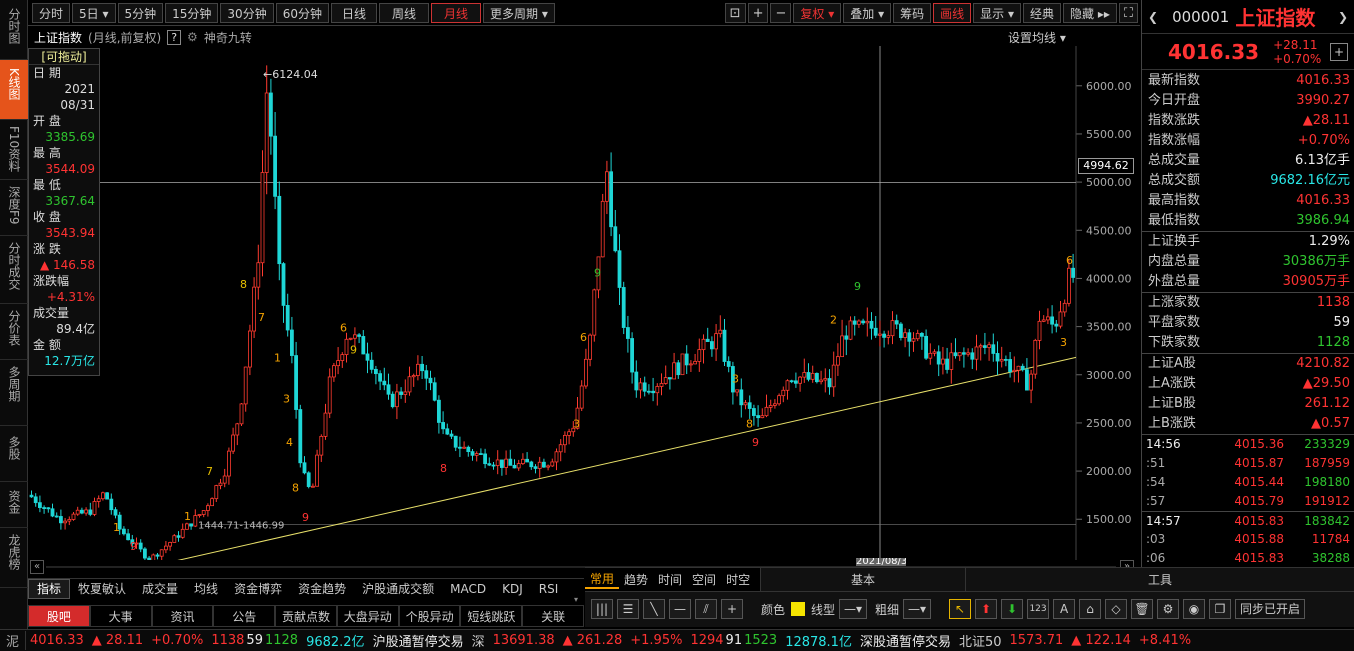 The width and height of the screenshot is (1354, 651). I want to click on news-tab: 个股异动, so click(429, 616).